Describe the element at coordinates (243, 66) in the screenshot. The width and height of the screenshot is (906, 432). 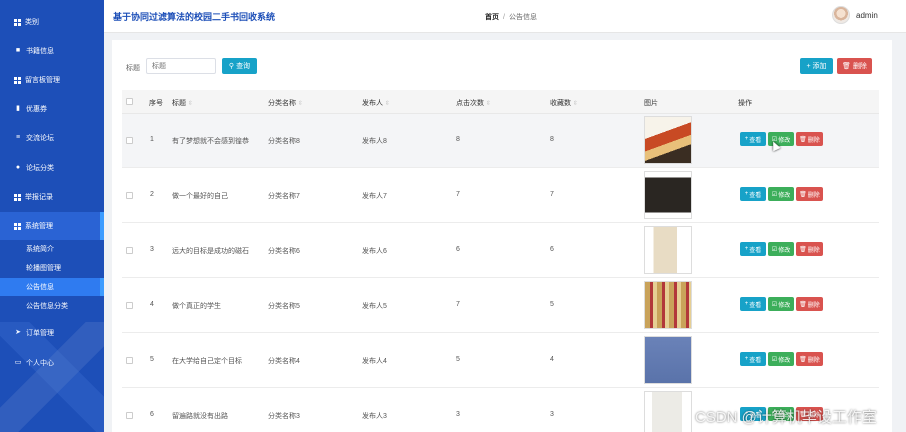
I see `search-button-label: 查询` at that location.